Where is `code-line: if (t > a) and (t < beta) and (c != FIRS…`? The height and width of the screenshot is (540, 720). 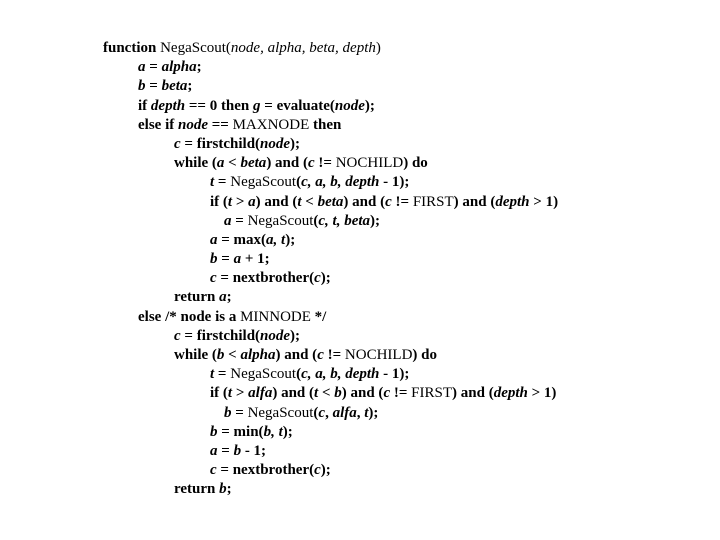
code-line: if (t > a) and (t < beta) and (c != FIRS… is located at coordinates (330, 202).